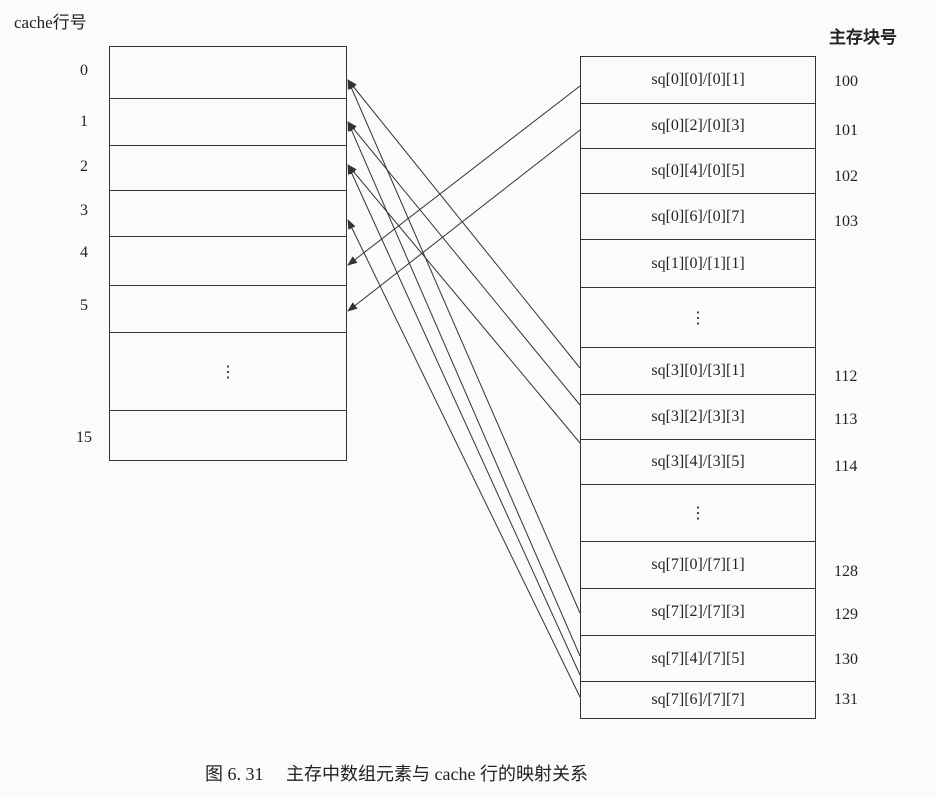  Describe the element at coordinates (396, 774) in the screenshot. I see `figure-caption: 图 6. 31 主存中数组元素与 cache 行的映射关系` at that location.